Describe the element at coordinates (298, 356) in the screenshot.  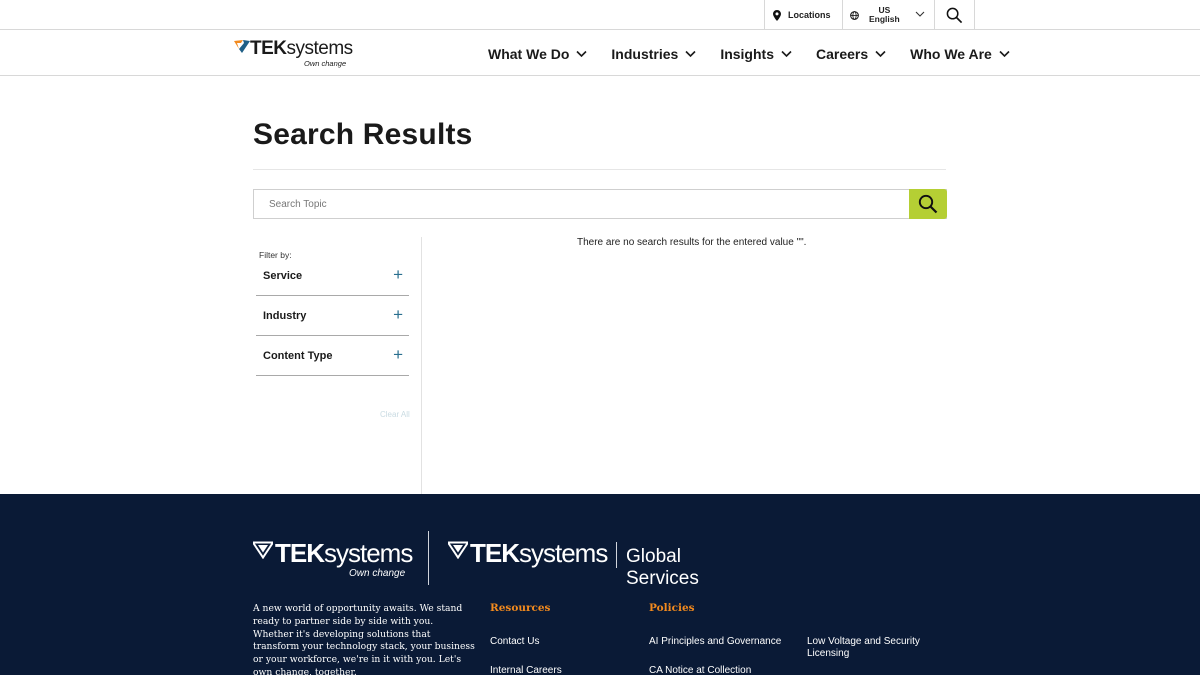
I see `facet-label: Content Type` at that location.